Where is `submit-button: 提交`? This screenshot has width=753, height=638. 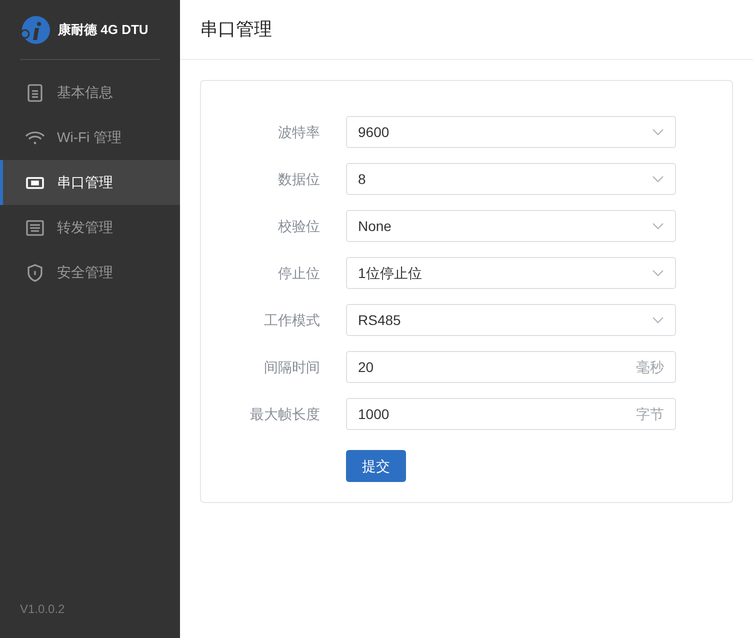
submit-button: 提交 is located at coordinates (376, 466).